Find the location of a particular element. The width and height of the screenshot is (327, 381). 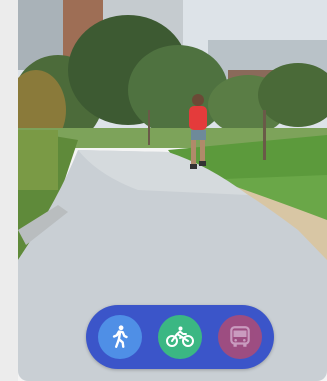

transit-mode-button is located at coordinates (240, 337).